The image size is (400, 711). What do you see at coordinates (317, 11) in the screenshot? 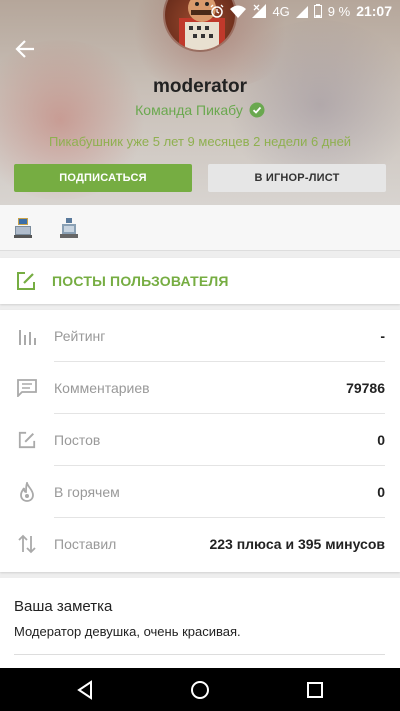
I see `battery-icon` at bounding box center [317, 11].